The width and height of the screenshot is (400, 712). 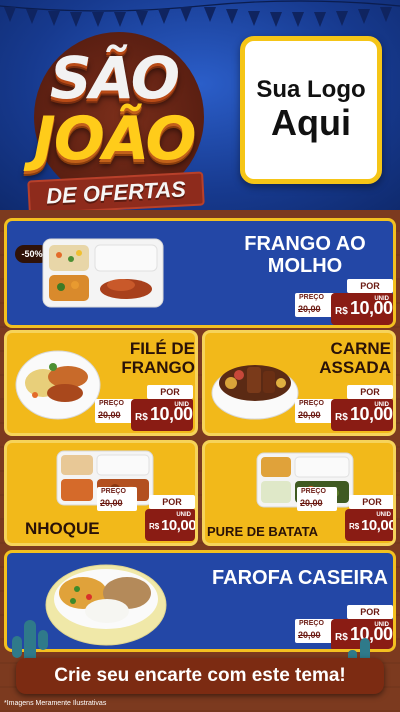 What do you see at coordinates (200, 676) in the screenshot?
I see `create-flyer-banner: Crie seu encarte com este tema!` at bounding box center [200, 676].